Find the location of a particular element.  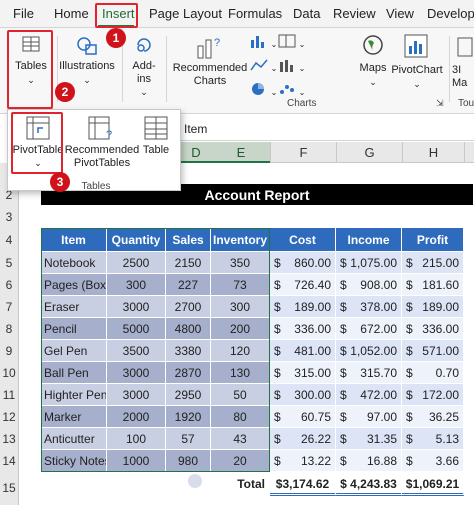

table-cell: 1920 is located at coordinates (188, 417).